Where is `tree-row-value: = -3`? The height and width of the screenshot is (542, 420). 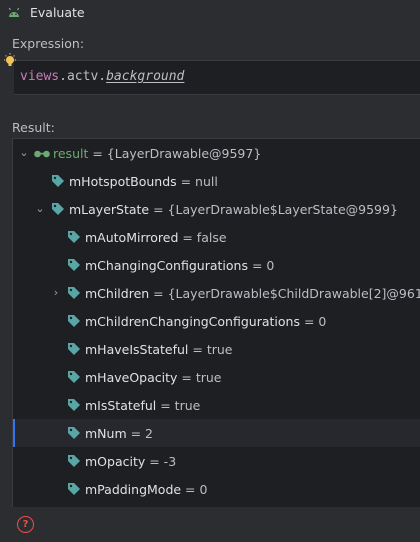
tree-row-value: = -3 is located at coordinates (161, 461).